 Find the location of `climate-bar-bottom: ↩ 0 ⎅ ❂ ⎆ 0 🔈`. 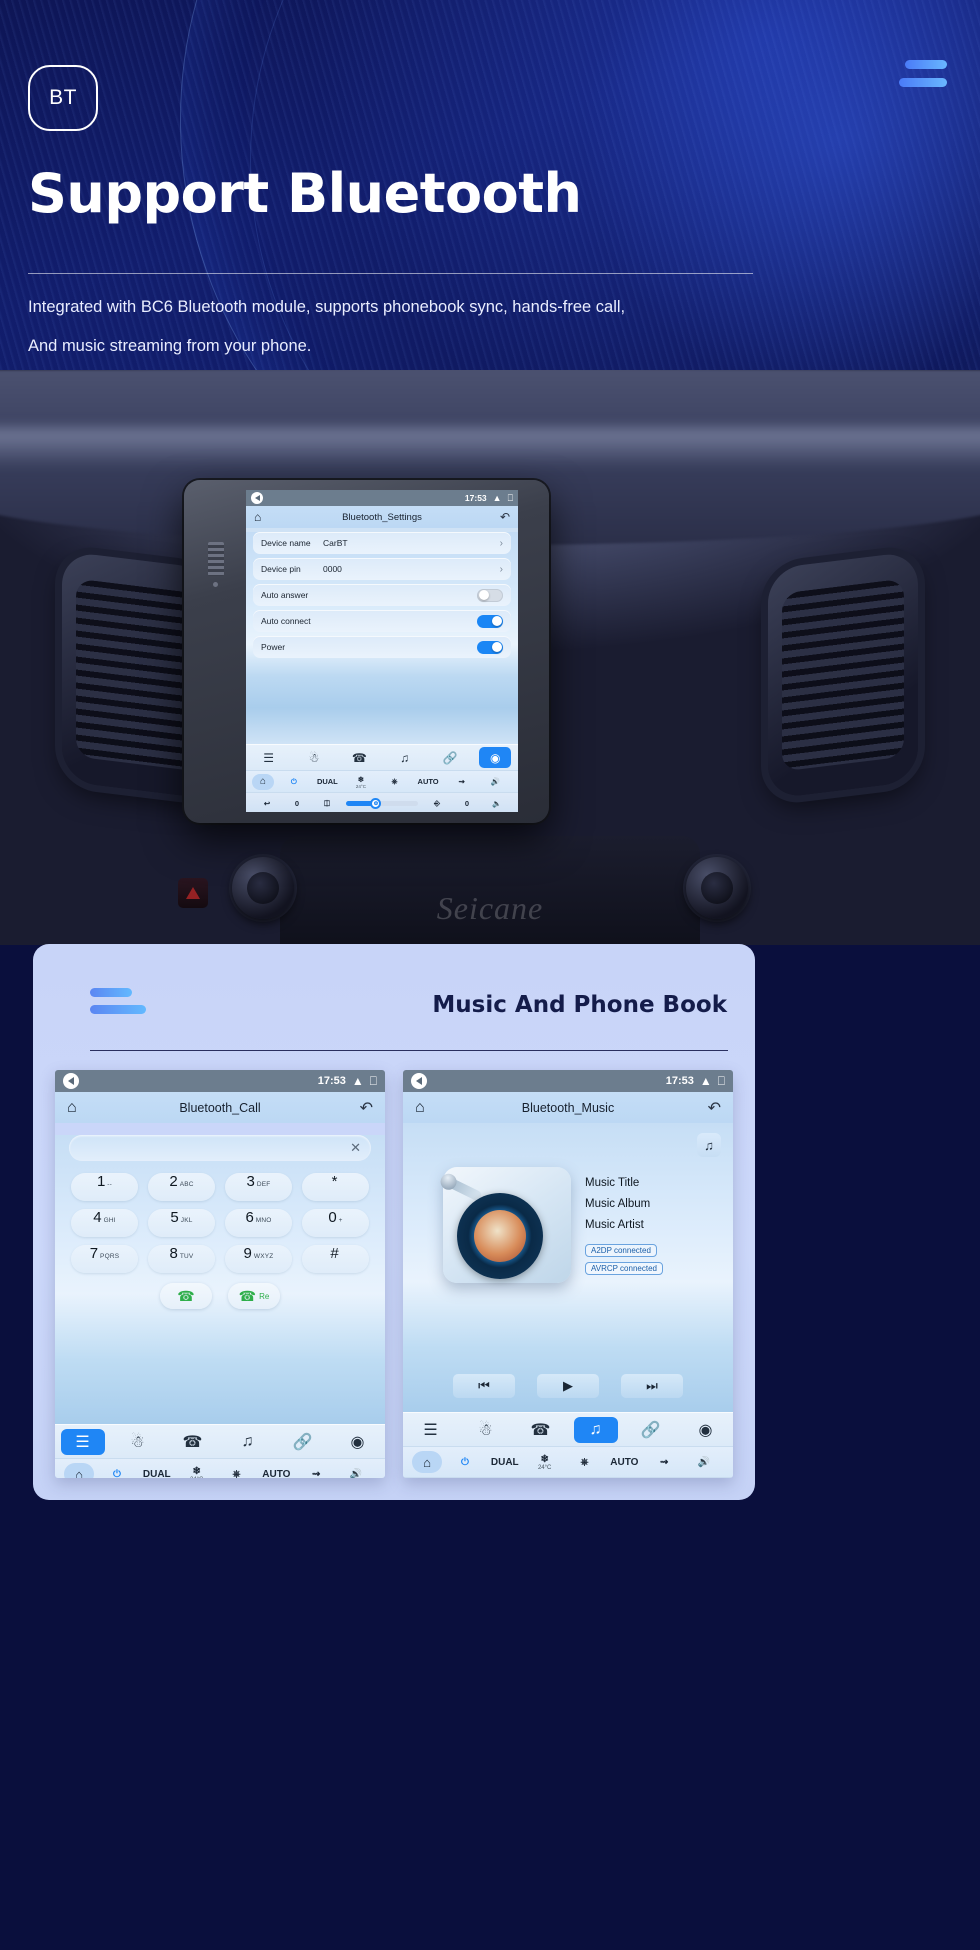

climate-bar-bottom: ↩ 0 ⎅ ❂ ⎆ 0 🔈 is located at coordinates (382, 802).